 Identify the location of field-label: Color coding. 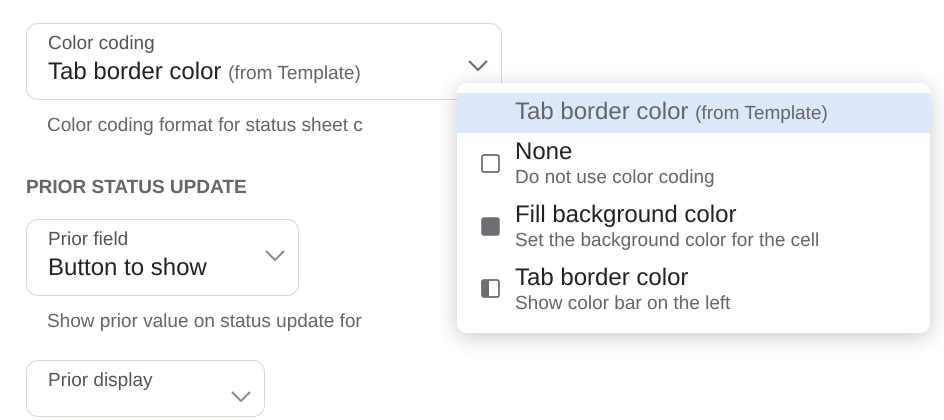
(102, 44).